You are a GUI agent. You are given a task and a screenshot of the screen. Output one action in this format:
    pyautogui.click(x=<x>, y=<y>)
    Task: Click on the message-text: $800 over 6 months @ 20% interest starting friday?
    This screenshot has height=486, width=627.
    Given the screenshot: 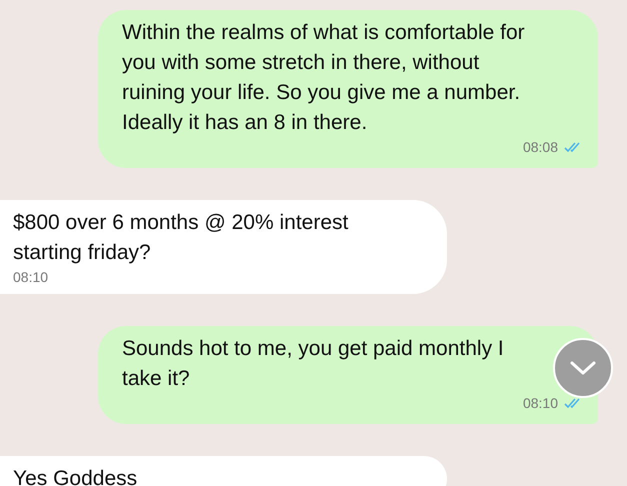 What is the action you would take?
    pyautogui.click(x=181, y=238)
    